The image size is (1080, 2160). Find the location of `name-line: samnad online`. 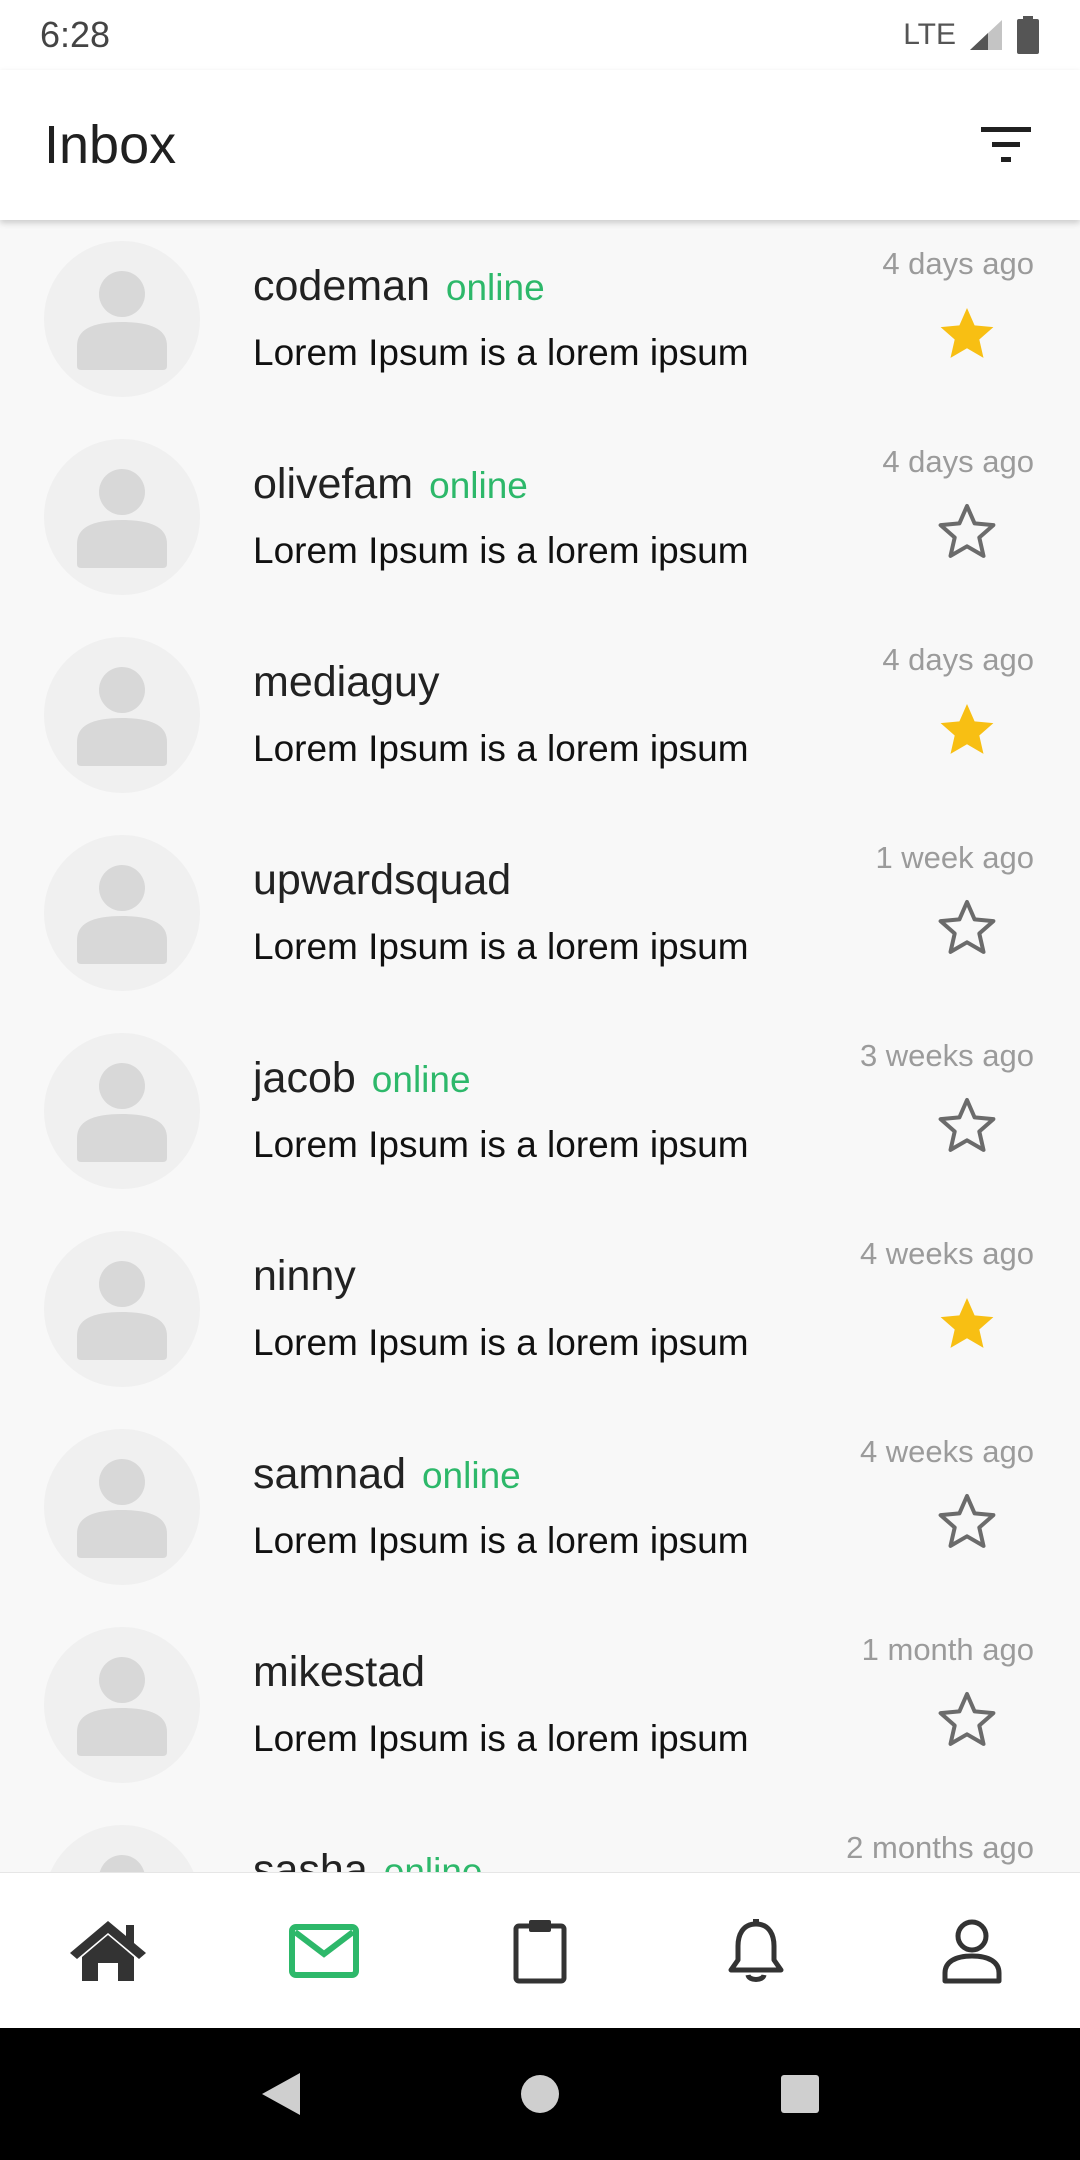

name-line: samnad online is located at coordinates (387, 1474).